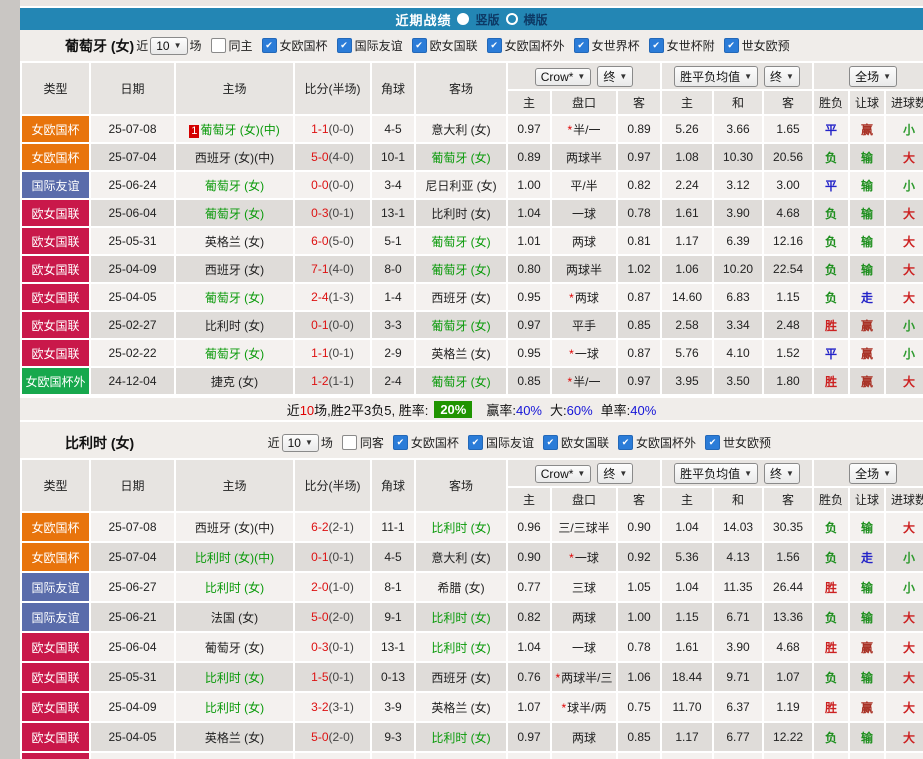 The height and width of the screenshot is (759, 923). Describe the element at coordinates (639, 102) in the screenshot. I see `col-odds-away: 客` at that location.